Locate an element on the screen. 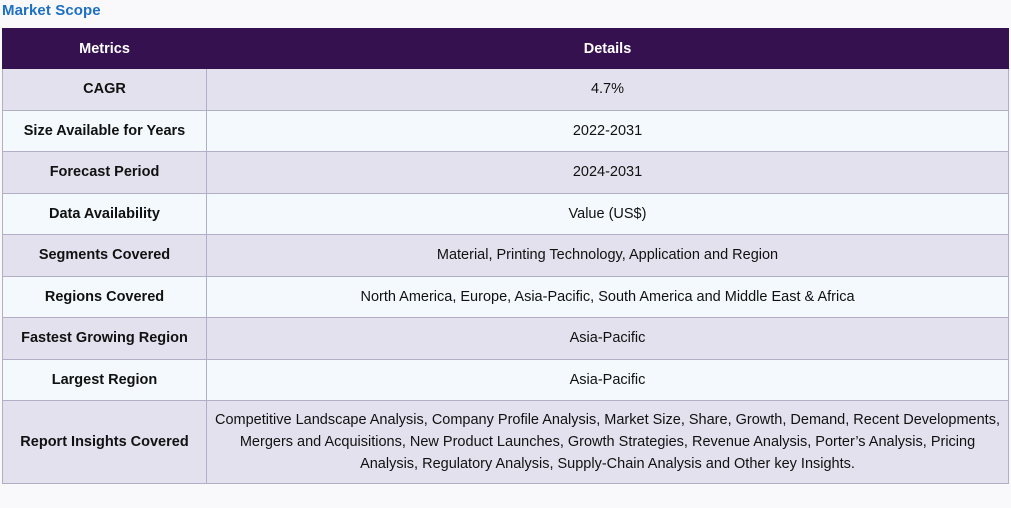  section-title: Market Scope is located at coordinates (51, 10).